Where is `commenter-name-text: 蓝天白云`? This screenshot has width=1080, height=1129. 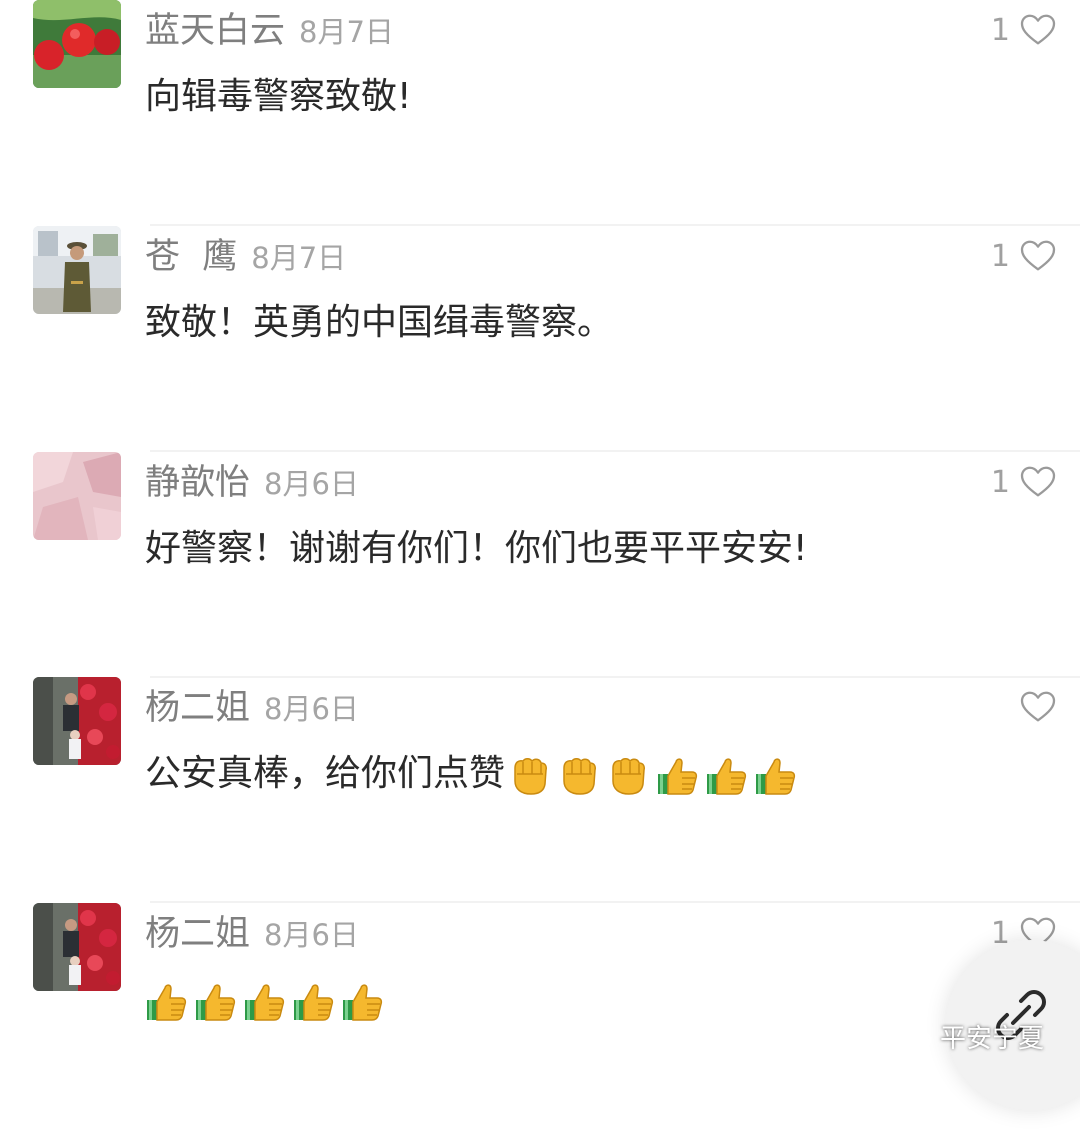
commenter-name-text: 蓝天白云 is located at coordinates (215, 31).